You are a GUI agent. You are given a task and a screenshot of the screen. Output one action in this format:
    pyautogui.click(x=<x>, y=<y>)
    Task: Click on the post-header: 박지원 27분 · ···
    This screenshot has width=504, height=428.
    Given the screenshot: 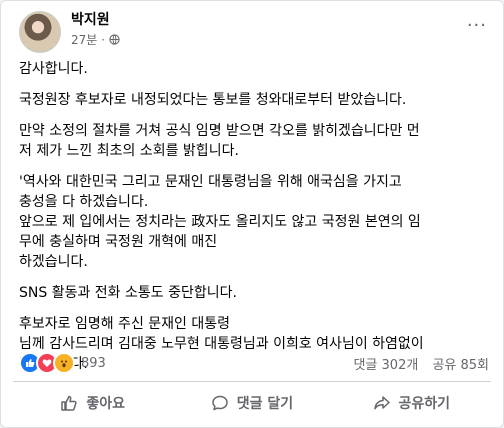 What is the action you would take?
    pyautogui.click(x=255, y=31)
    